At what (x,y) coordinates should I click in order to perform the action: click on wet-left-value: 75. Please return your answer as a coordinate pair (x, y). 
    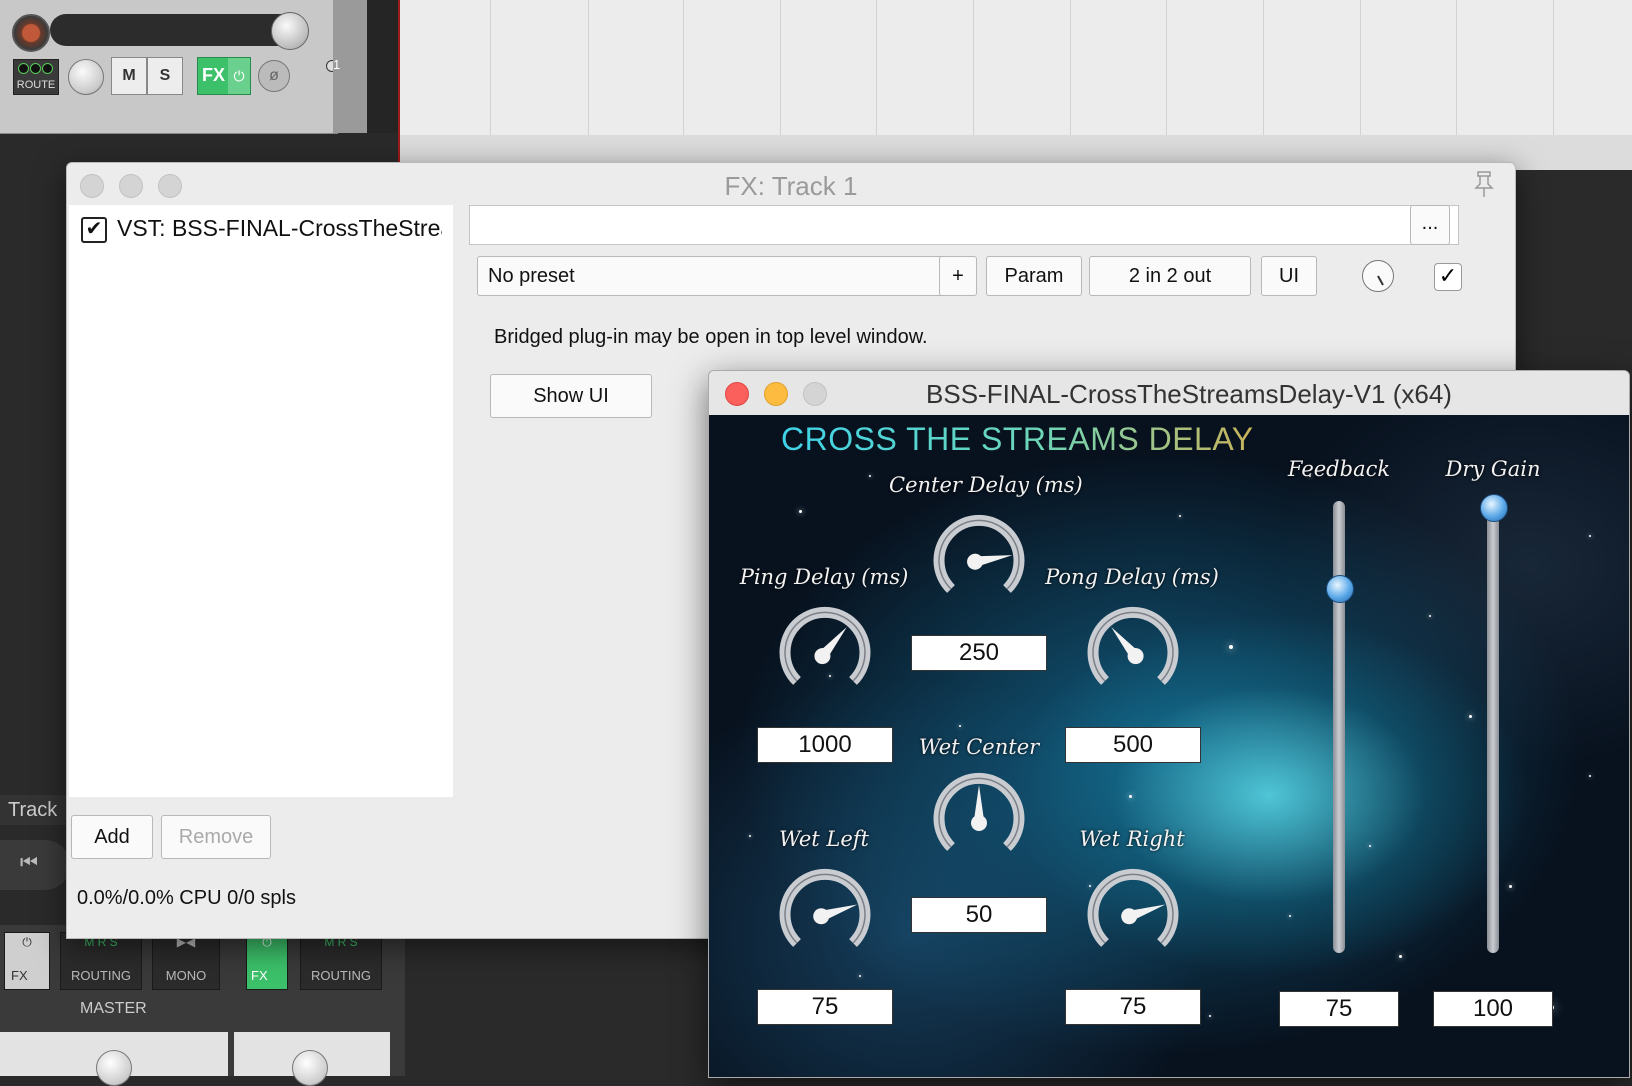
    Looking at the image, I should click on (825, 1007).